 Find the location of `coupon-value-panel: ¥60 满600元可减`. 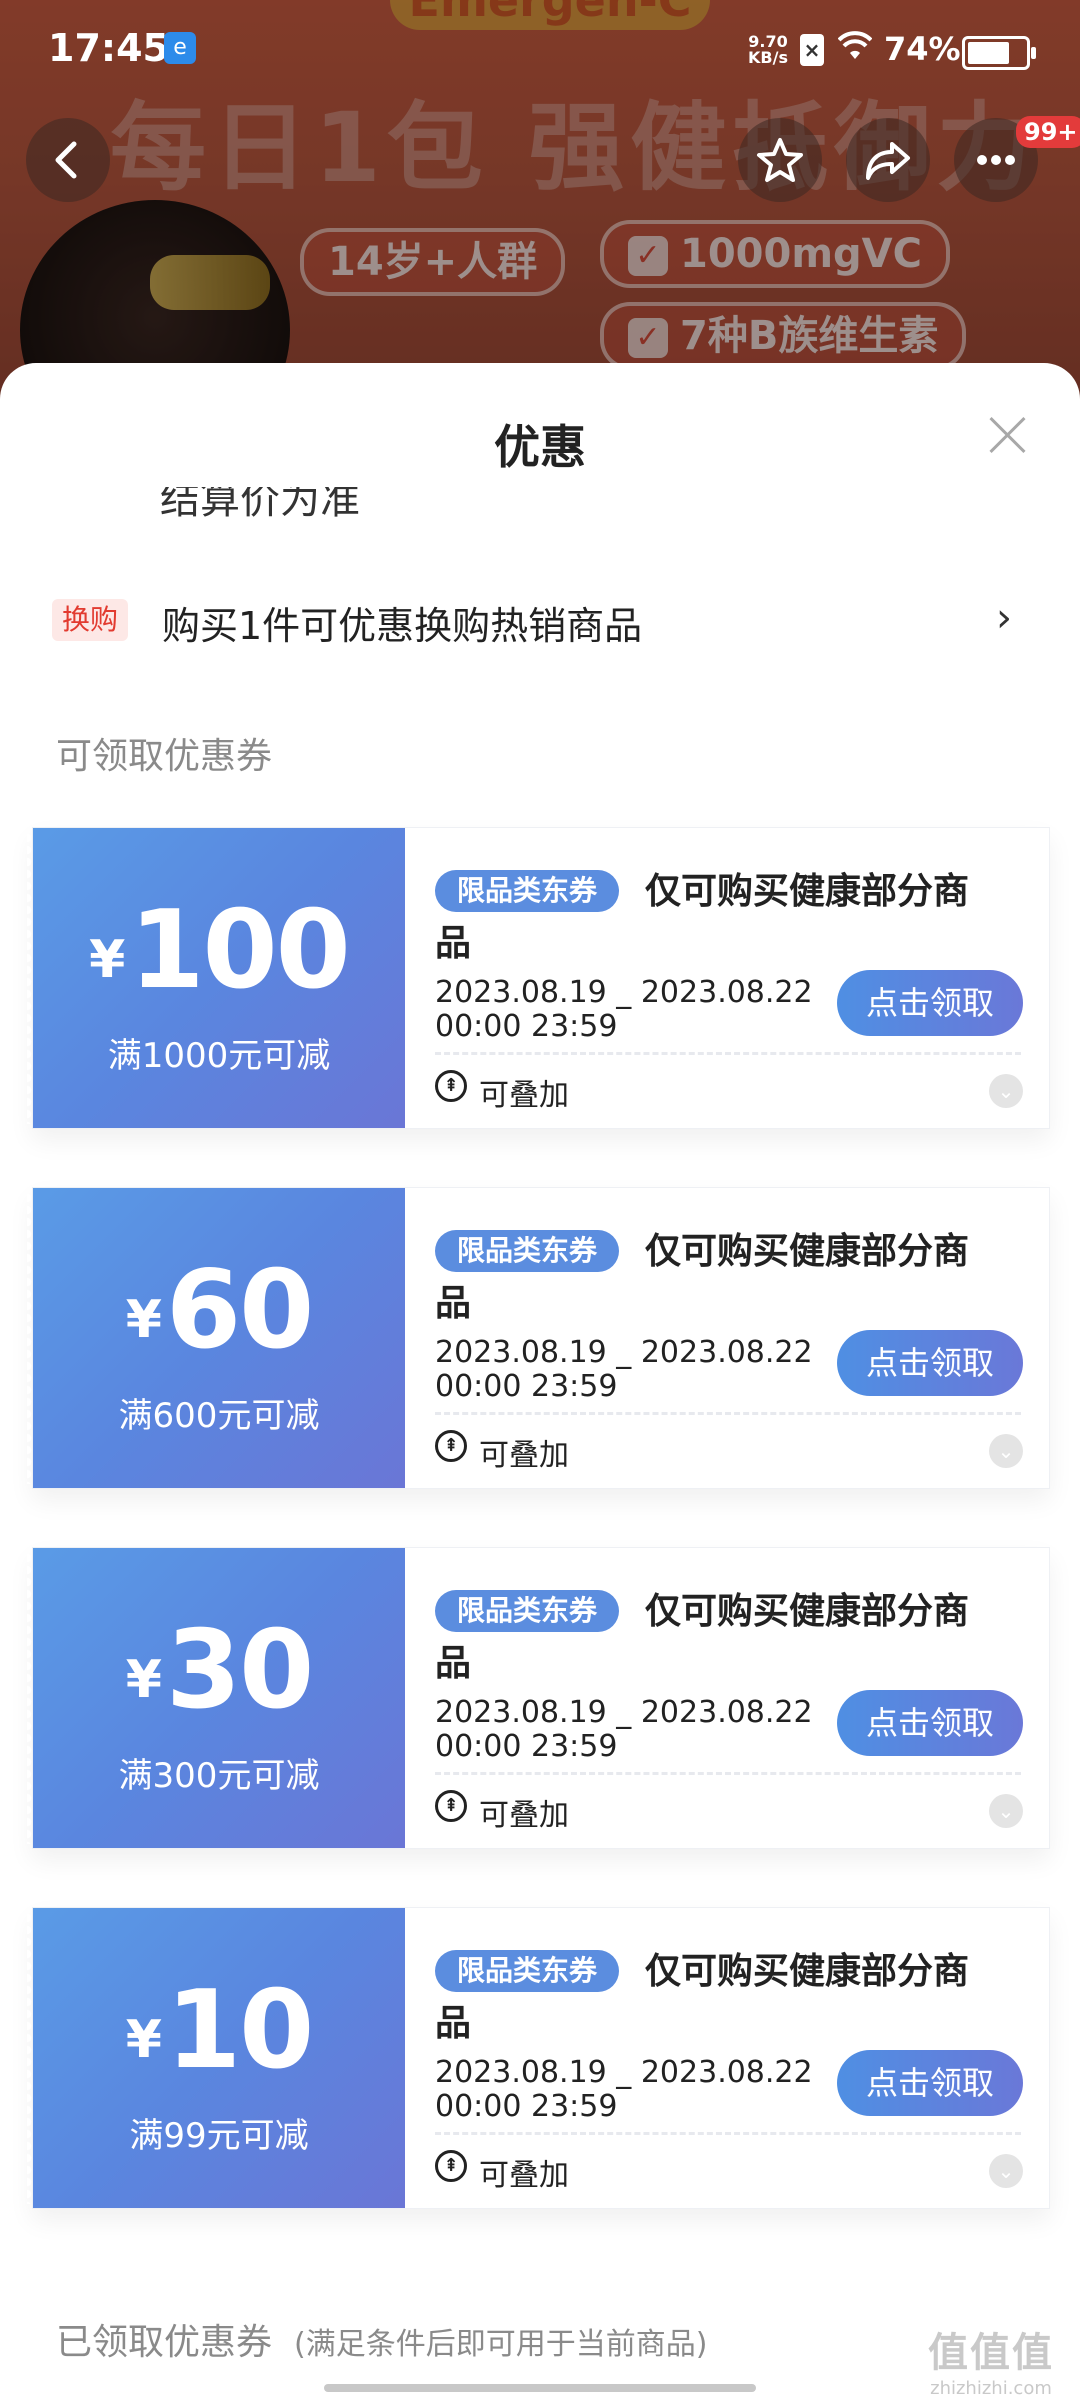

coupon-value-panel: ¥60 满600元可减 is located at coordinates (216, 1338).